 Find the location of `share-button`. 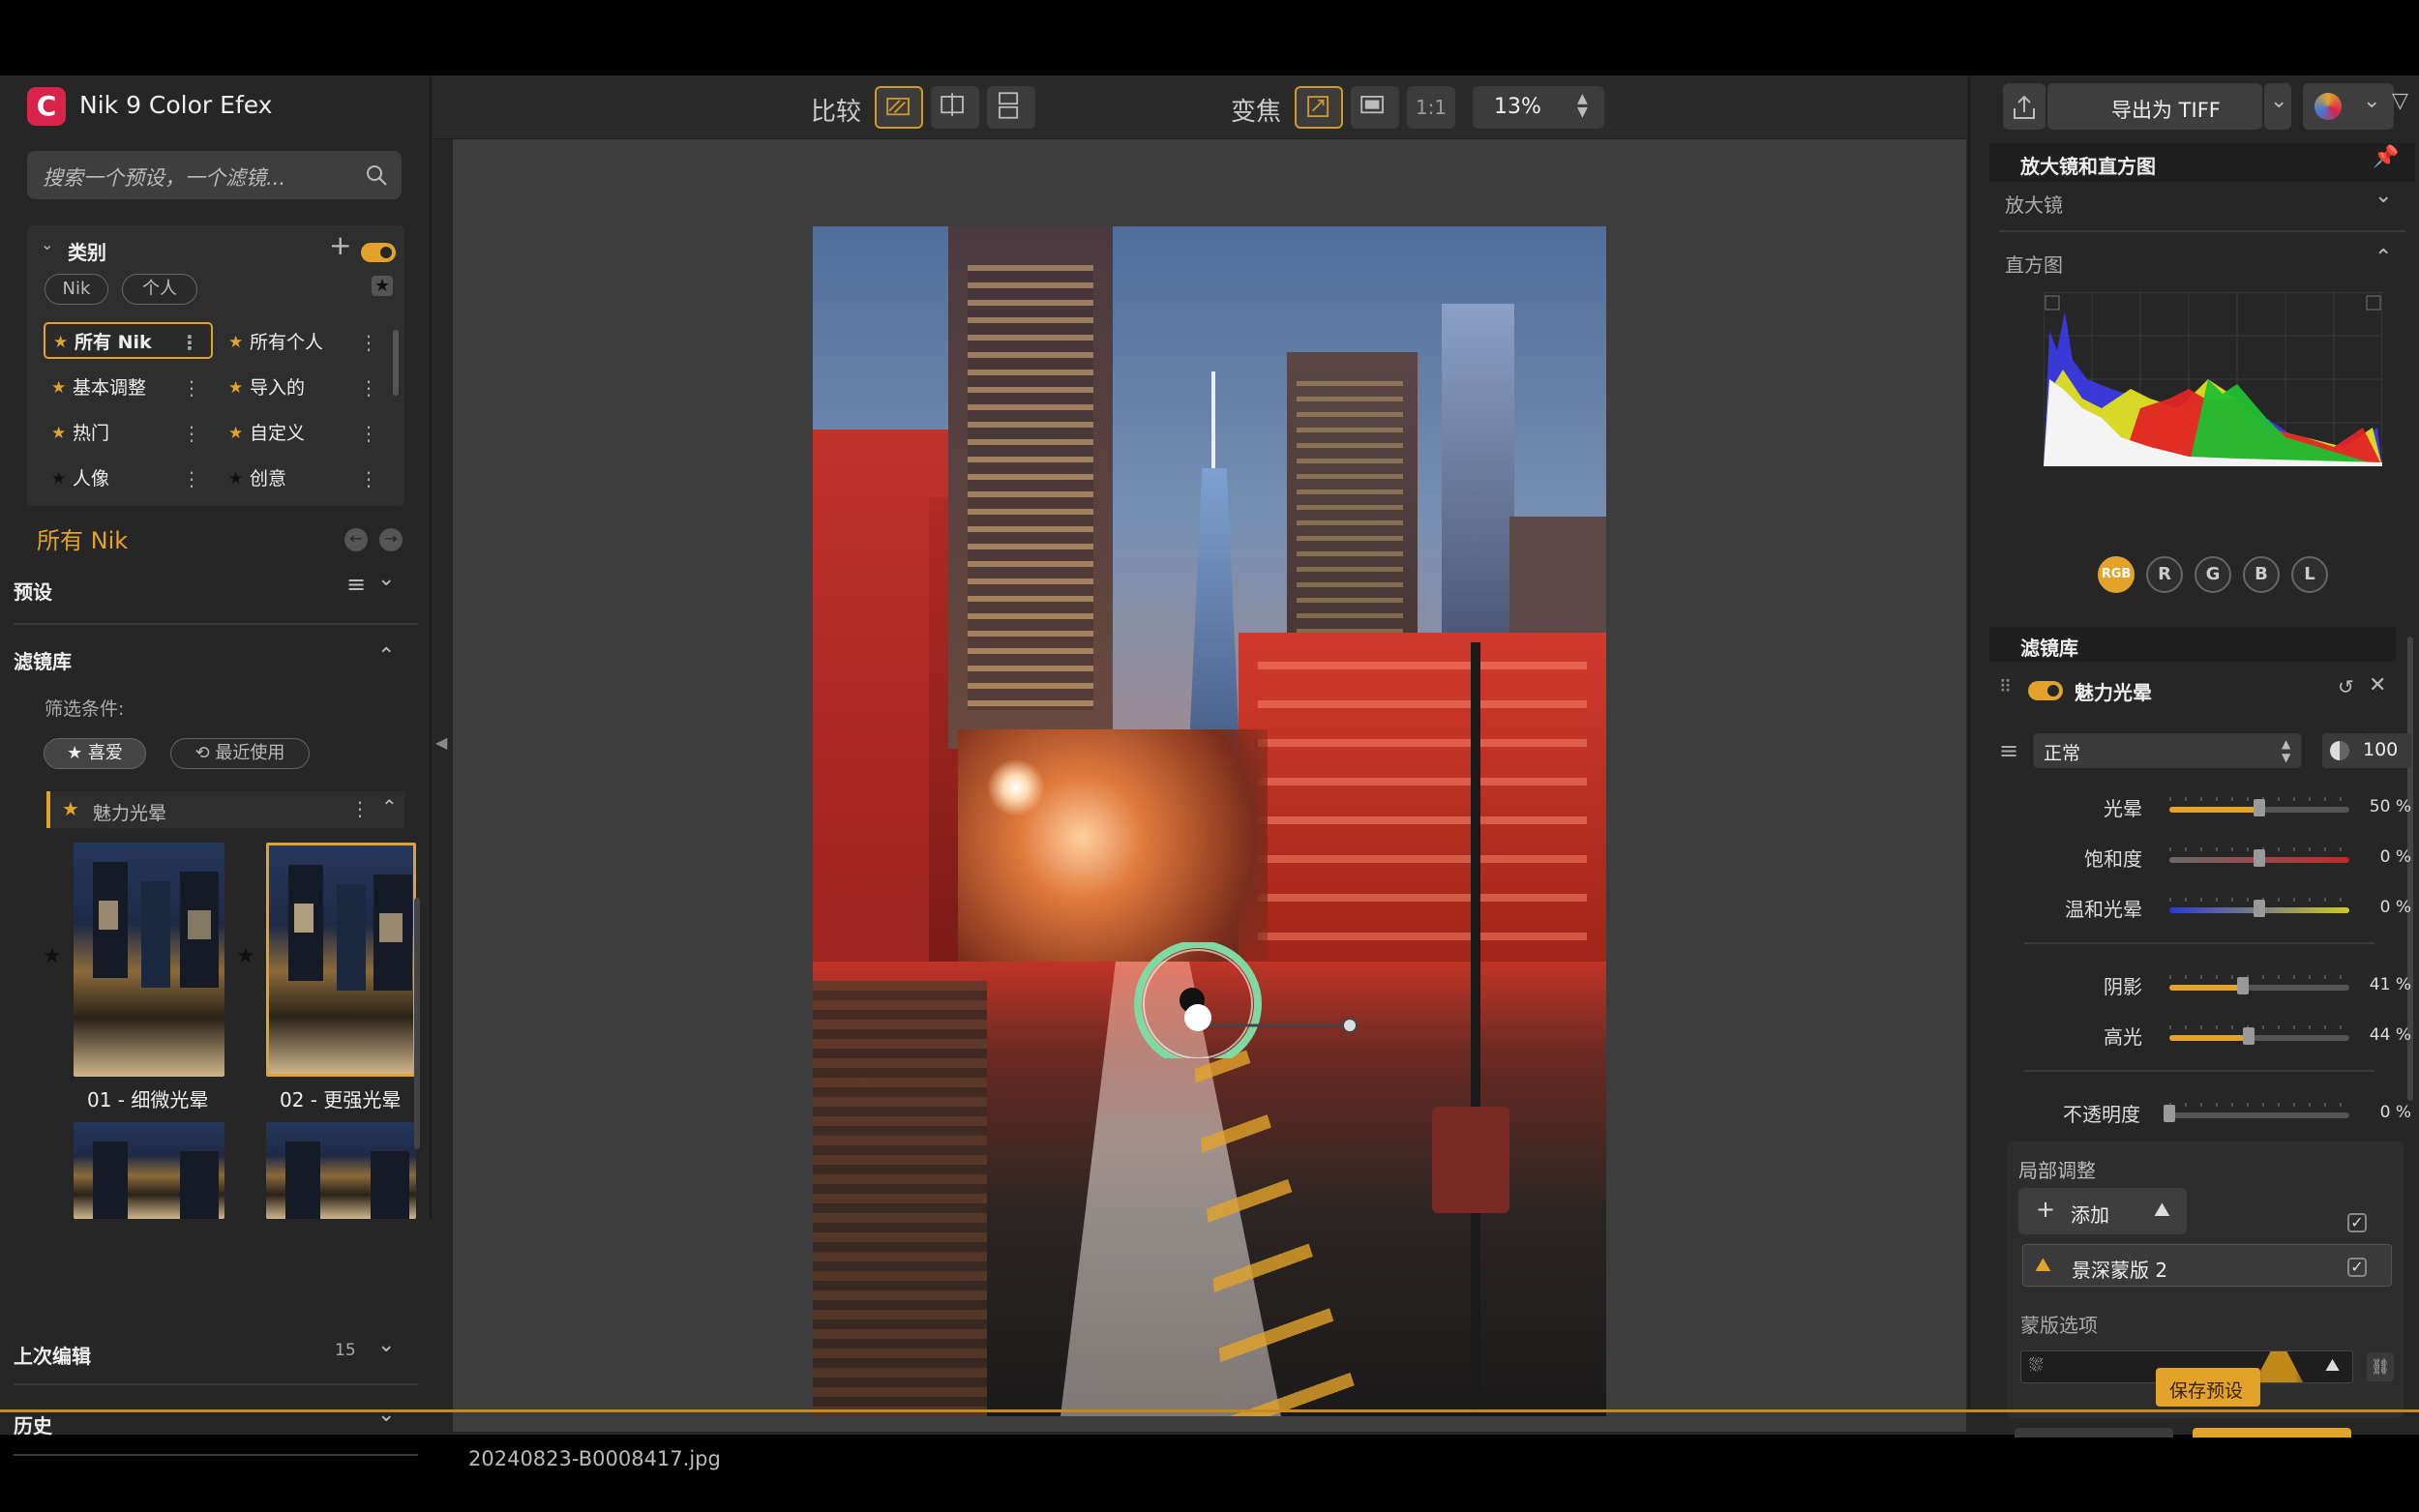

share-button is located at coordinates (2025, 106).